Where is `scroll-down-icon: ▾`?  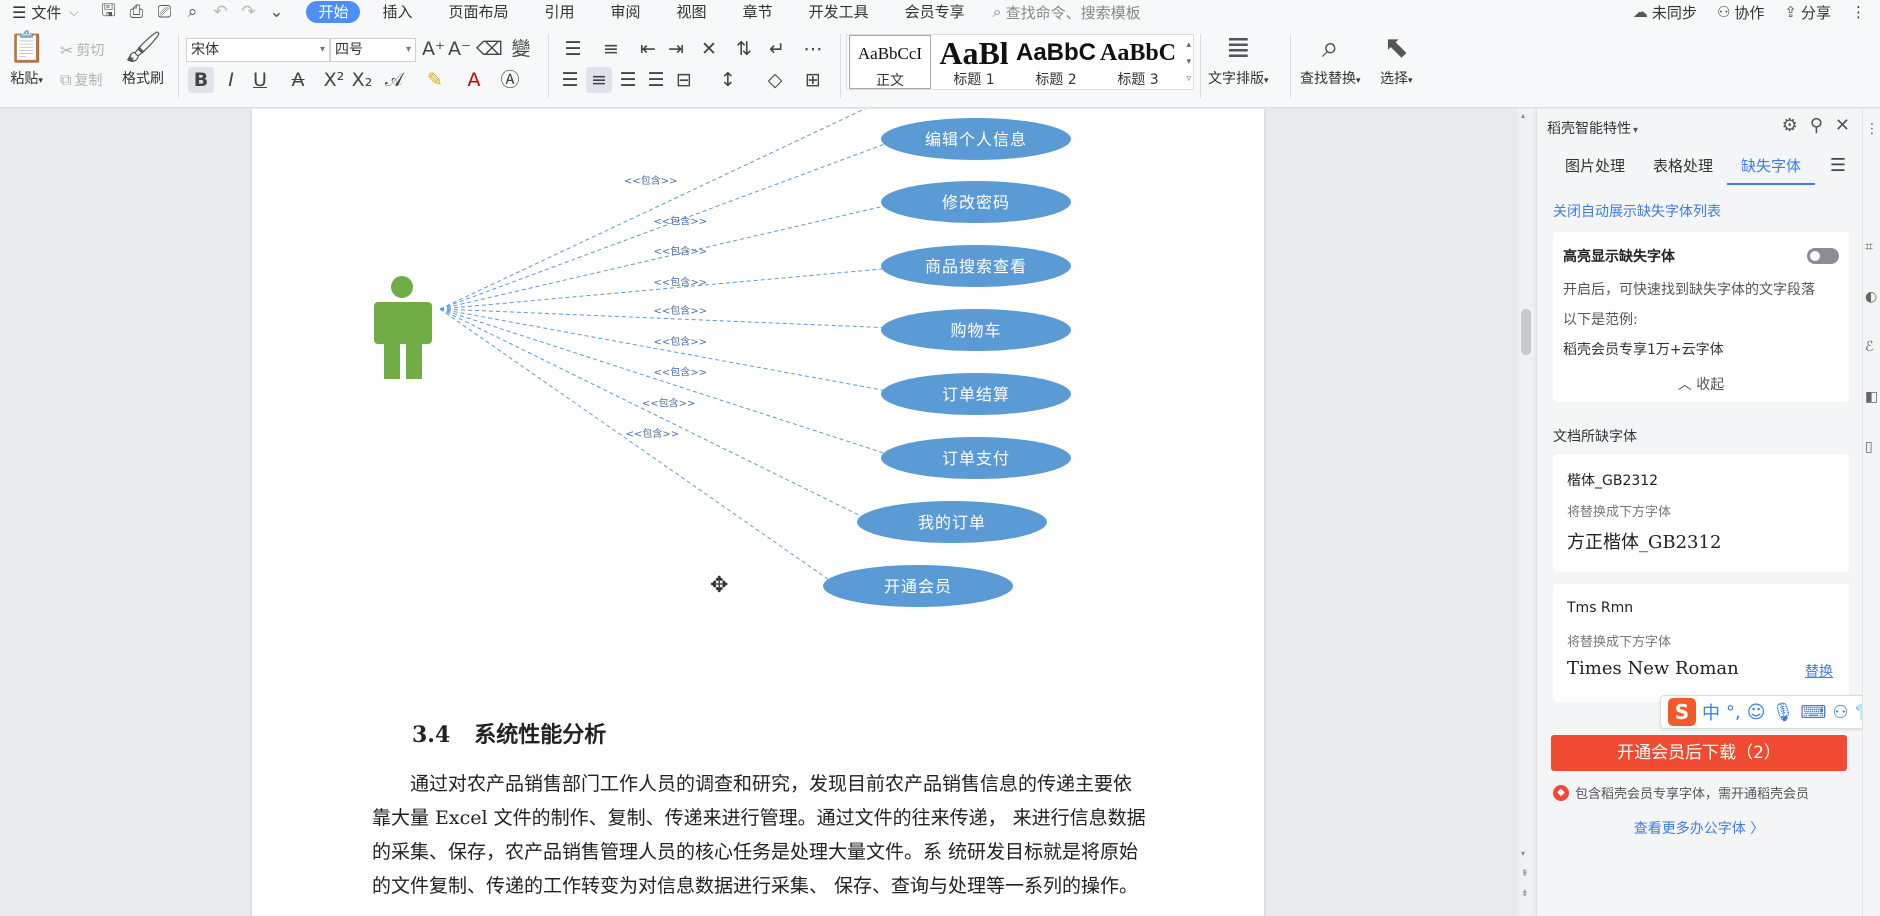
scroll-down-icon: ▾ is located at coordinates (1523, 853).